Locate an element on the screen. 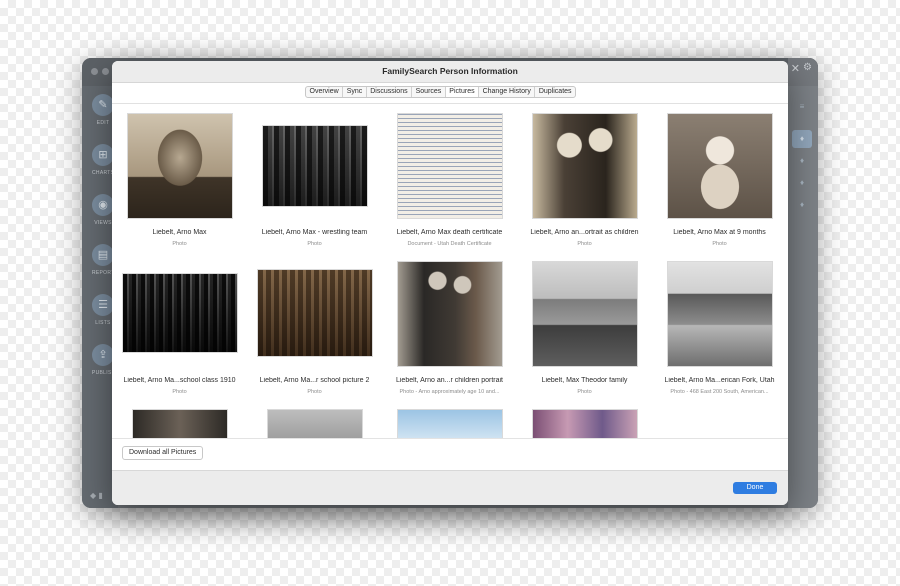 Image resolution: width=900 pixels, height=586 pixels. pencil-icon: ✎ is located at coordinates (103, 105).